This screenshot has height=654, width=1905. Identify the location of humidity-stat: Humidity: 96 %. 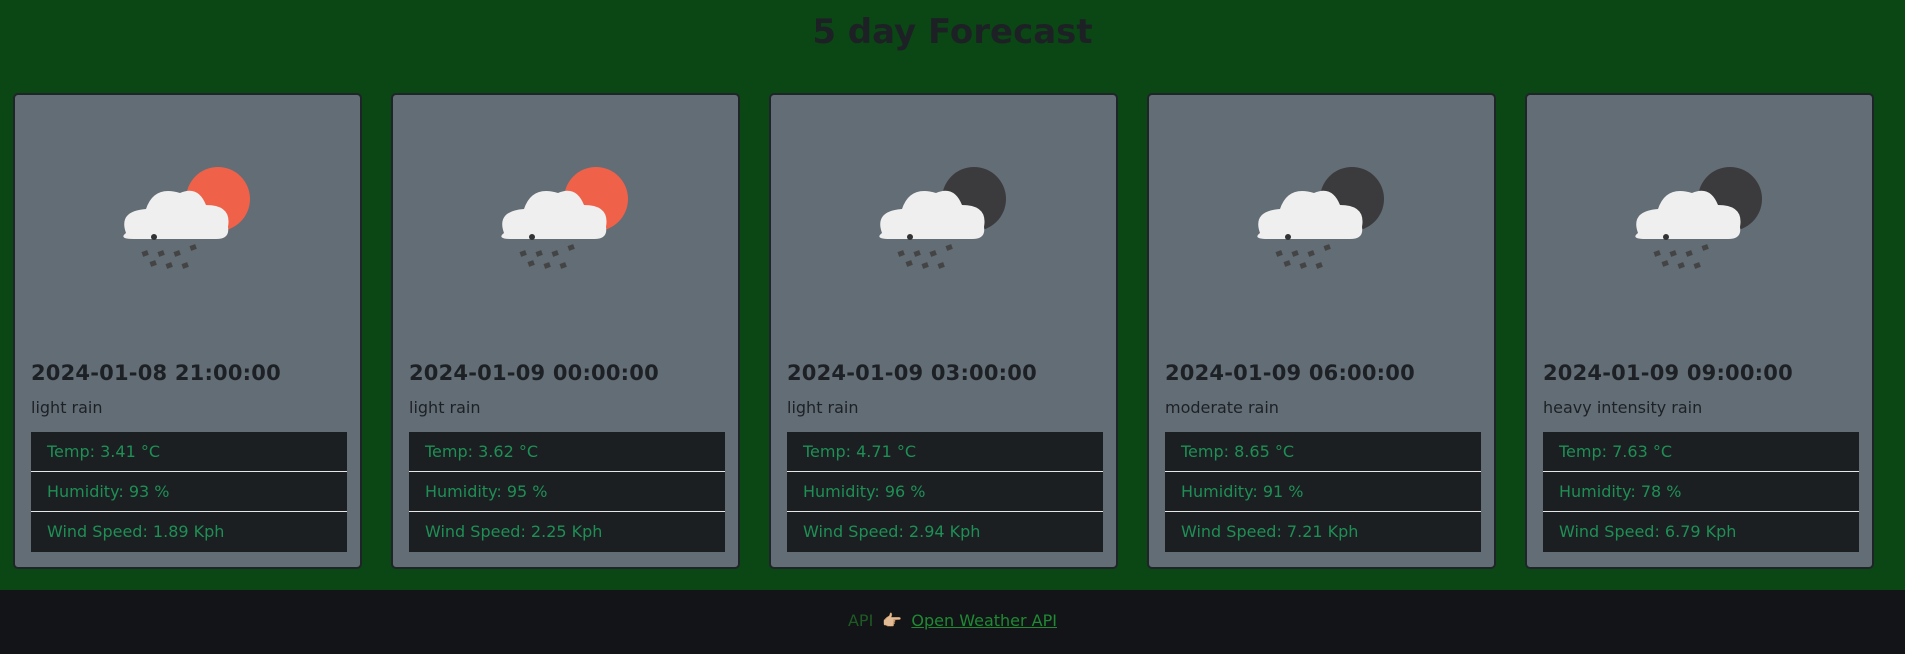
(945, 492).